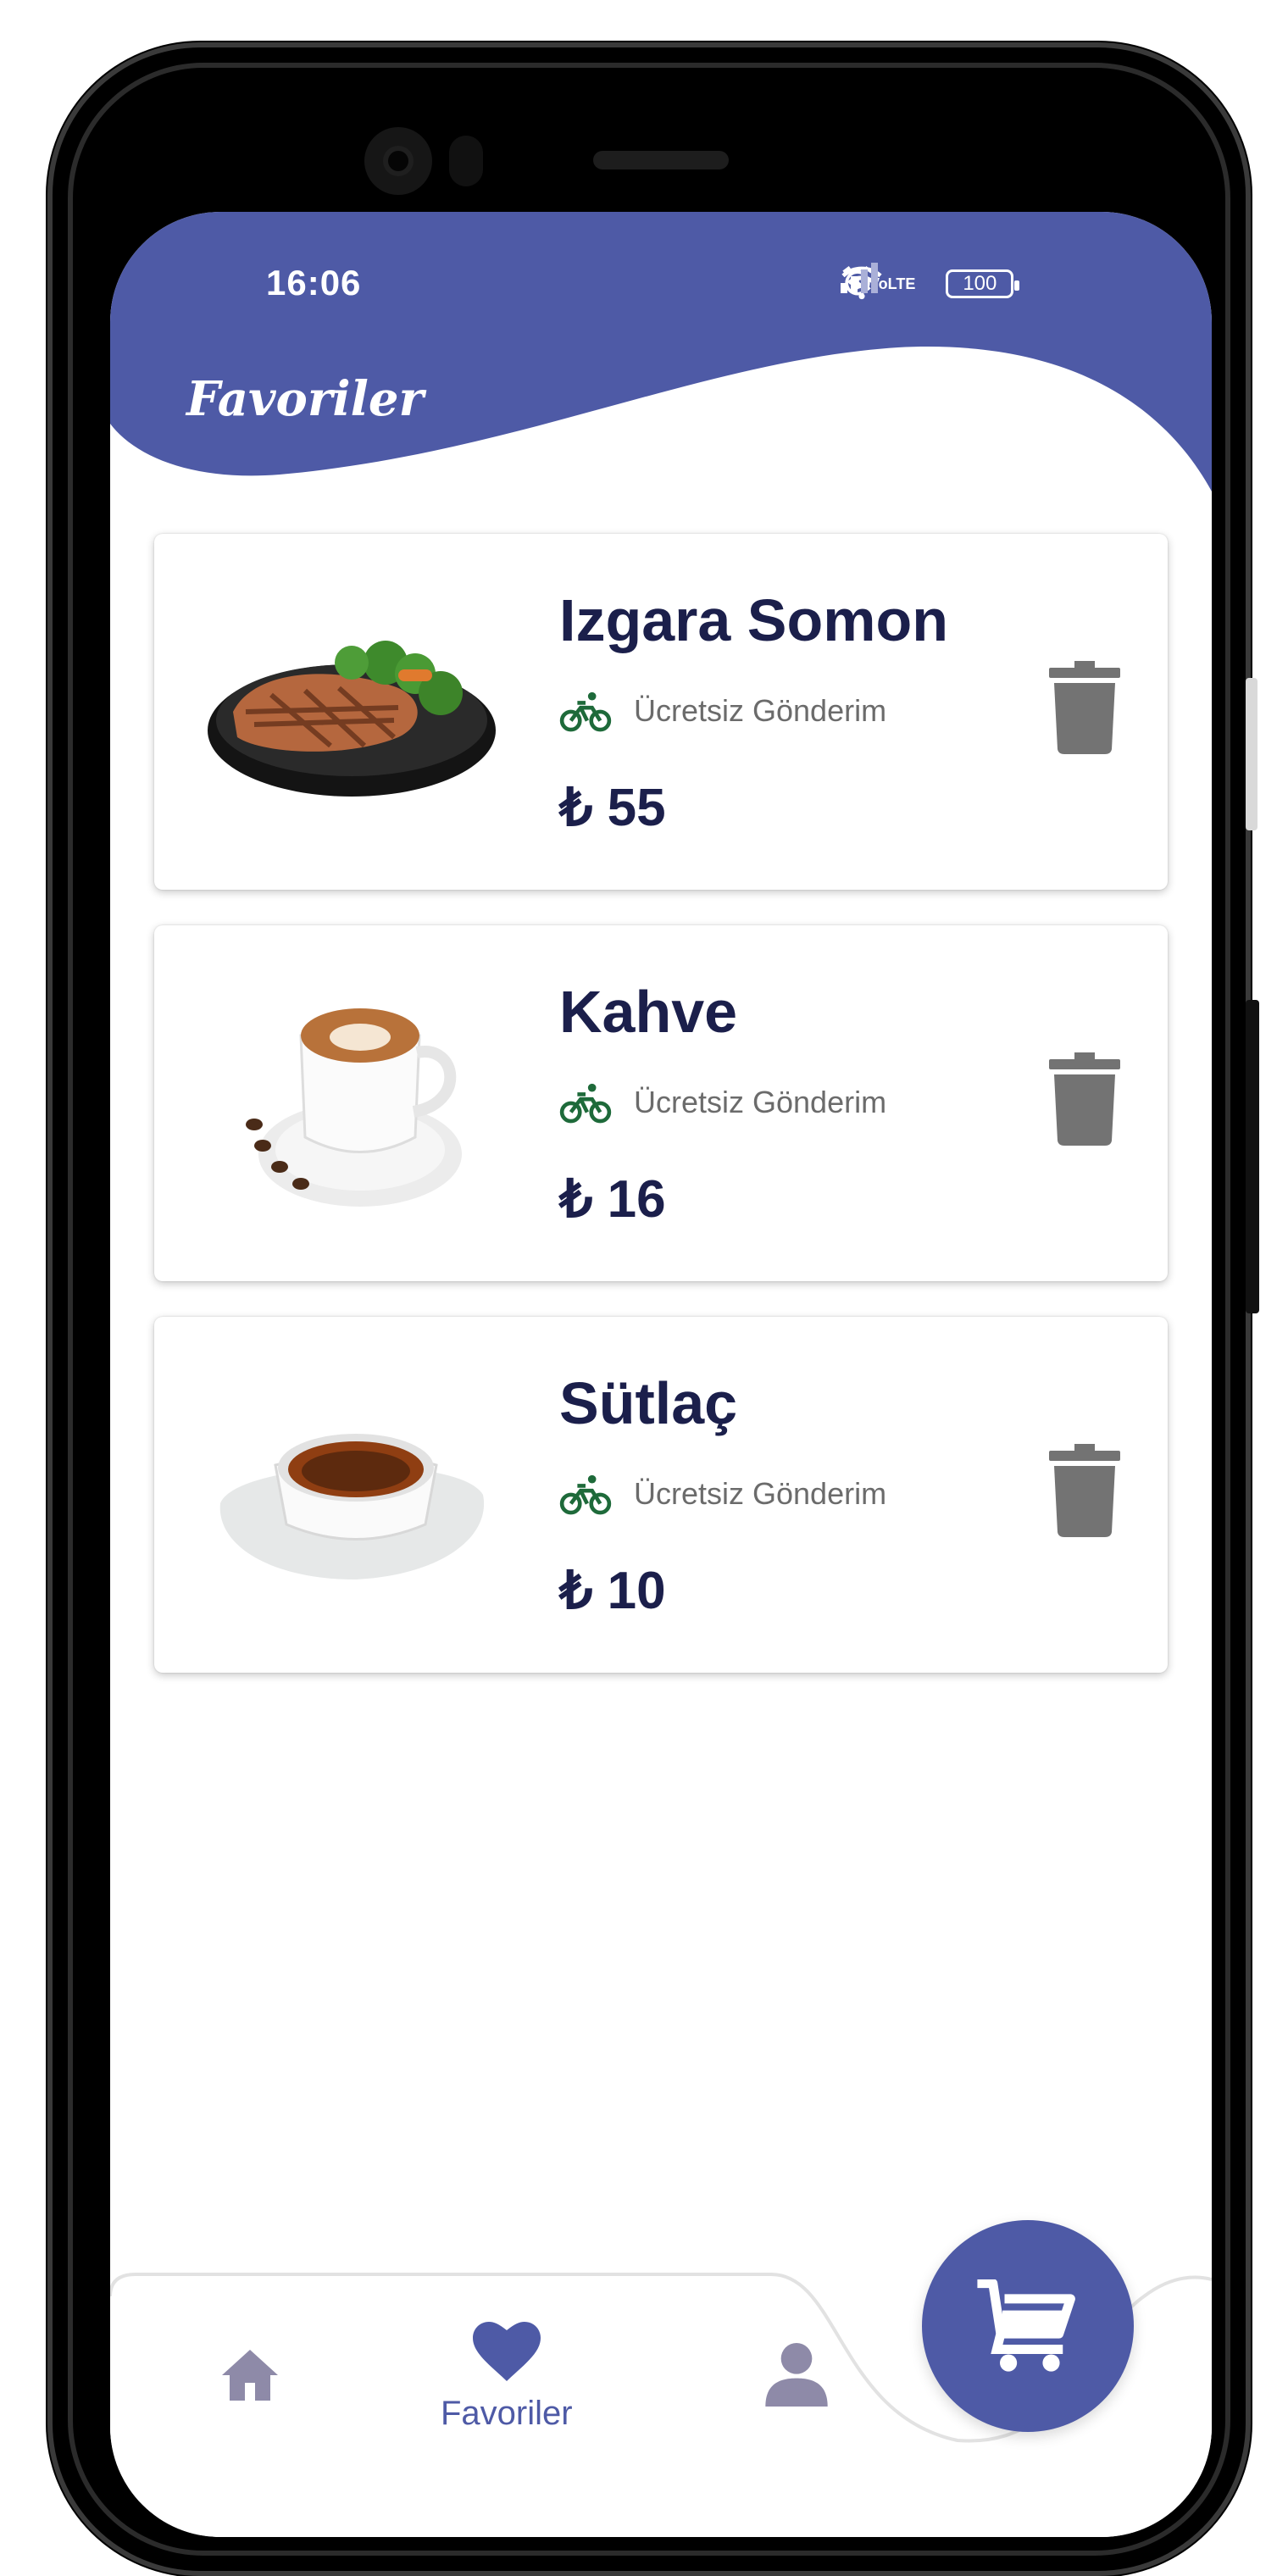  What do you see at coordinates (753, 620) in the screenshot?
I see `product-name: Izgara Somon` at bounding box center [753, 620].